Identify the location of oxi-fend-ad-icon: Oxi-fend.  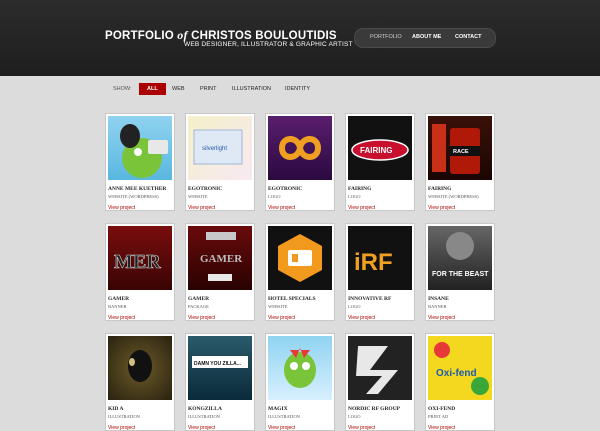
(461, 368).